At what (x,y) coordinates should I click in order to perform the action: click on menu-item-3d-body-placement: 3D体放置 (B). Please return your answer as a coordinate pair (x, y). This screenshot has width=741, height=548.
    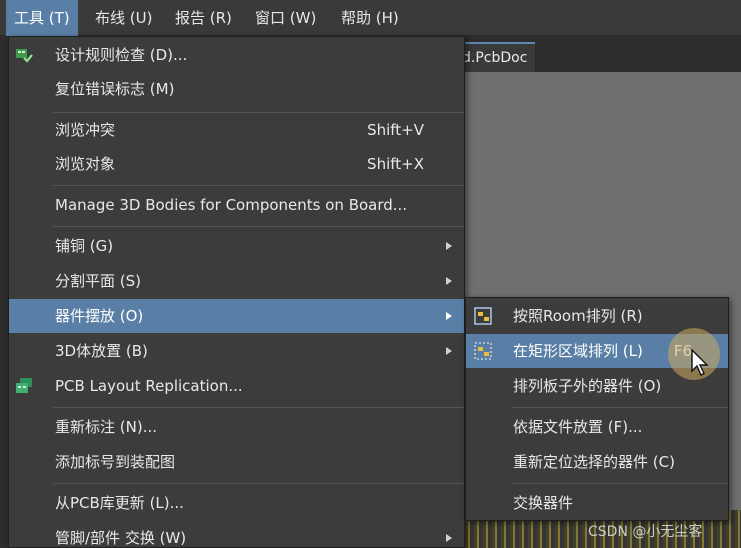
    Looking at the image, I should click on (236, 351).